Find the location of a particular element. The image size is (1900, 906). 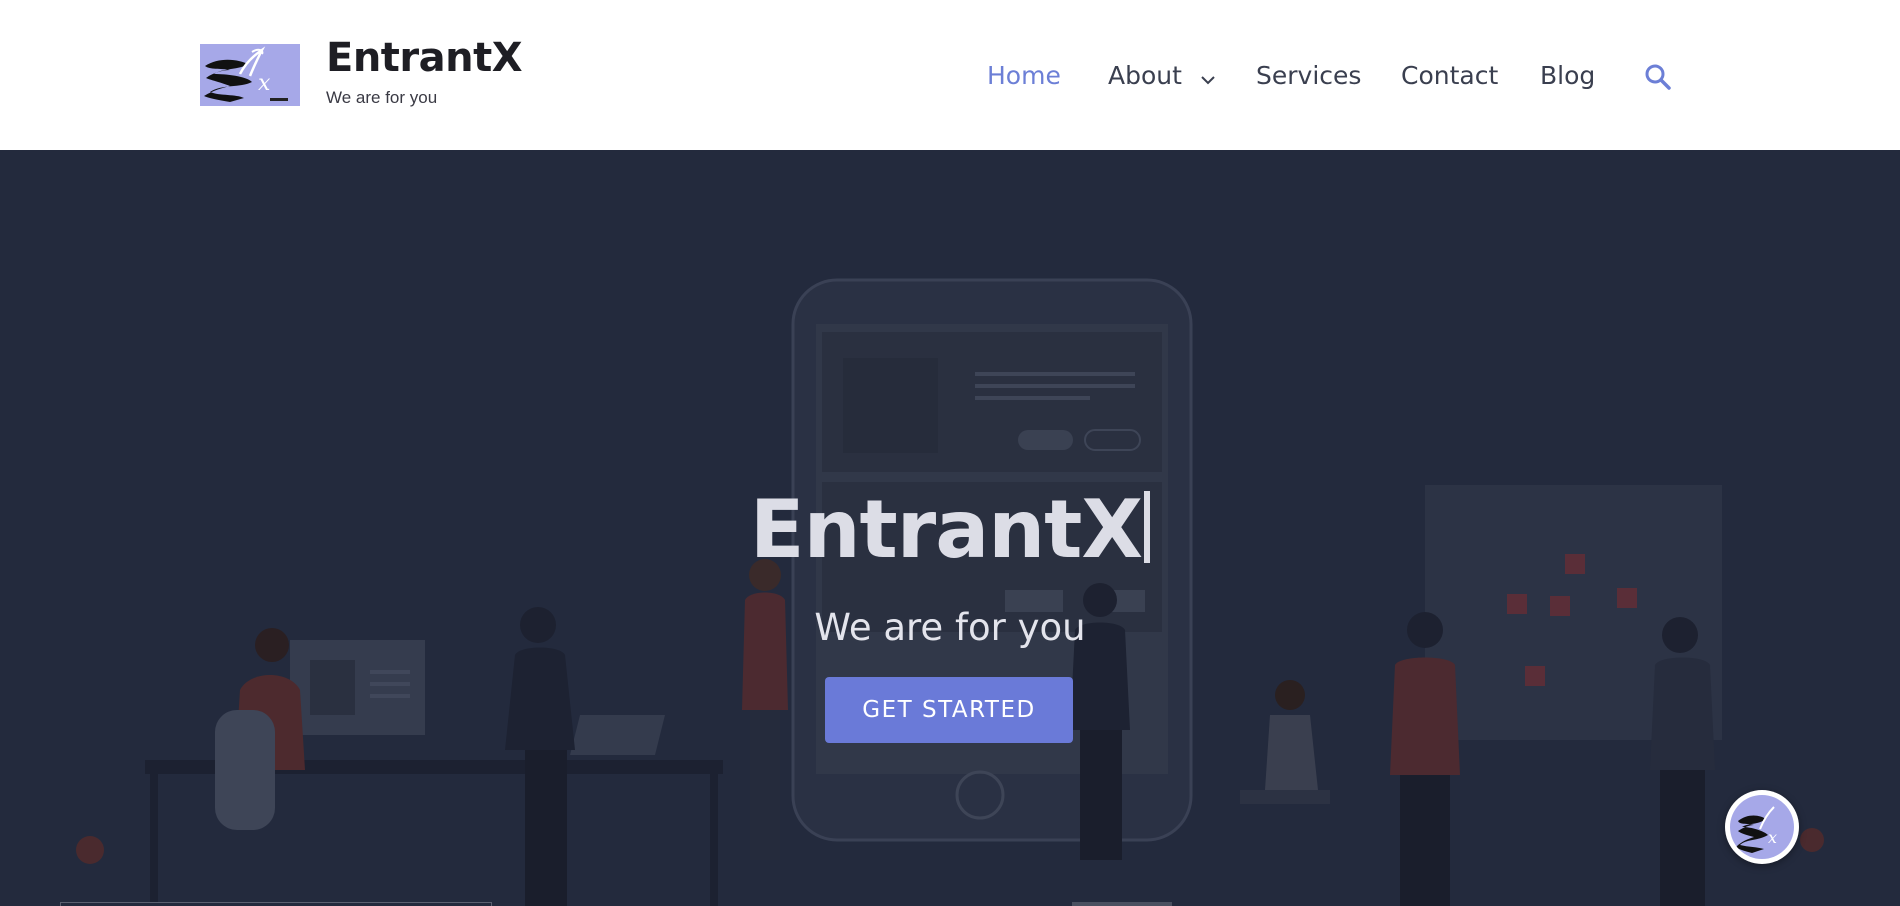

nav-item-label: Contact is located at coordinates (1450, 75).